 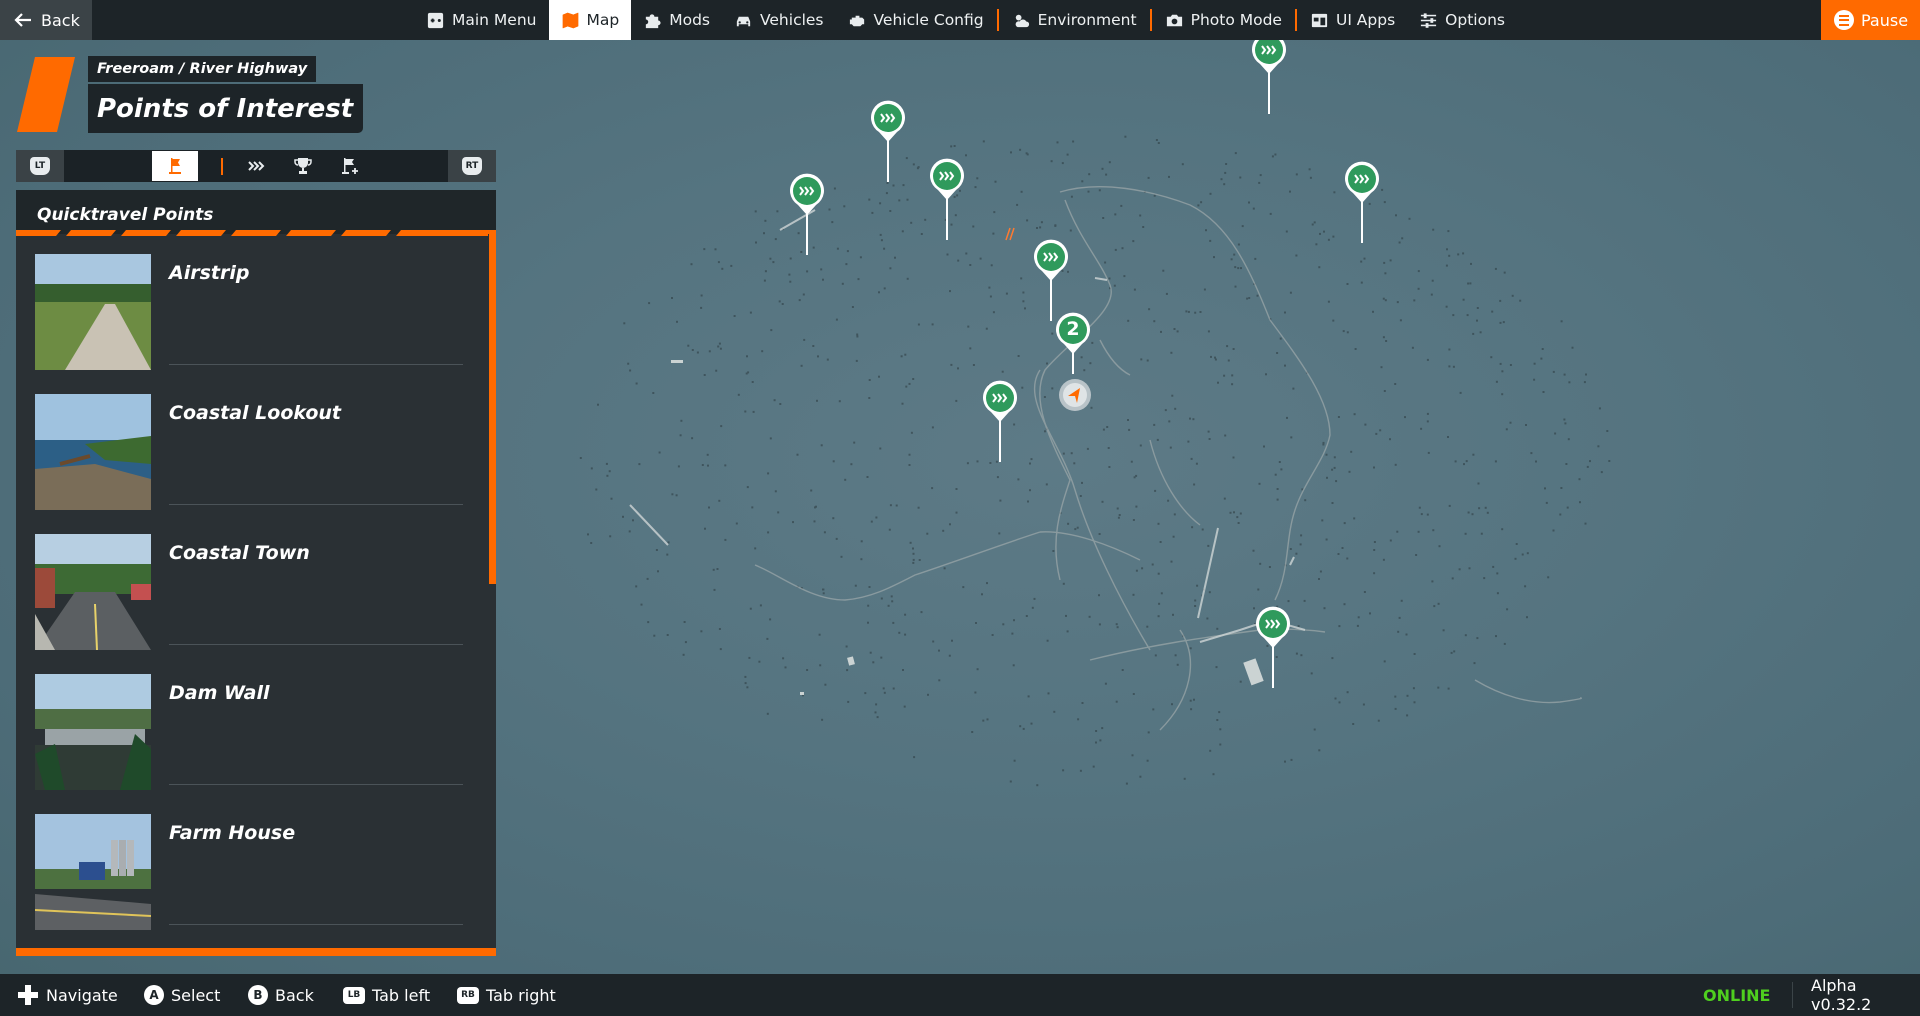 What do you see at coordinates (226, 108) in the screenshot?
I see `page-title: Points of Interest` at bounding box center [226, 108].